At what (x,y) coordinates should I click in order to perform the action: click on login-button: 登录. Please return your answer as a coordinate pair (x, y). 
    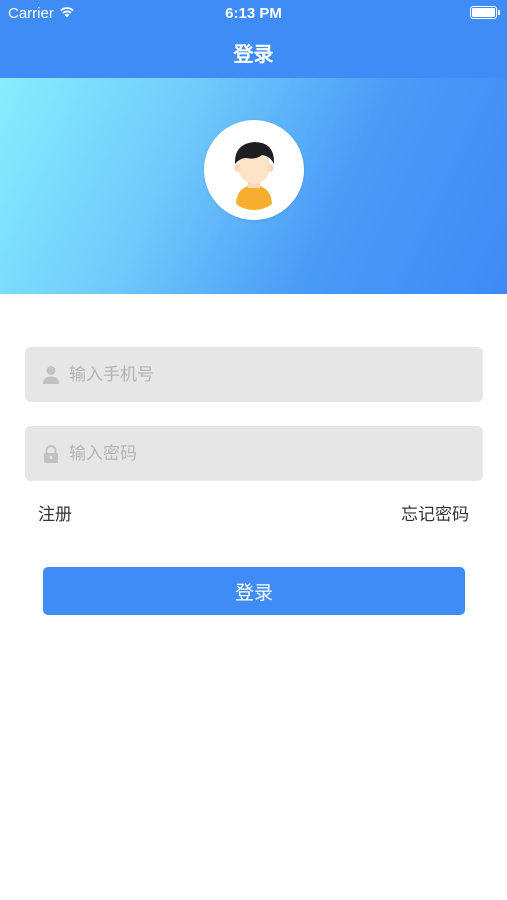
    Looking at the image, I should click on (254, 591).